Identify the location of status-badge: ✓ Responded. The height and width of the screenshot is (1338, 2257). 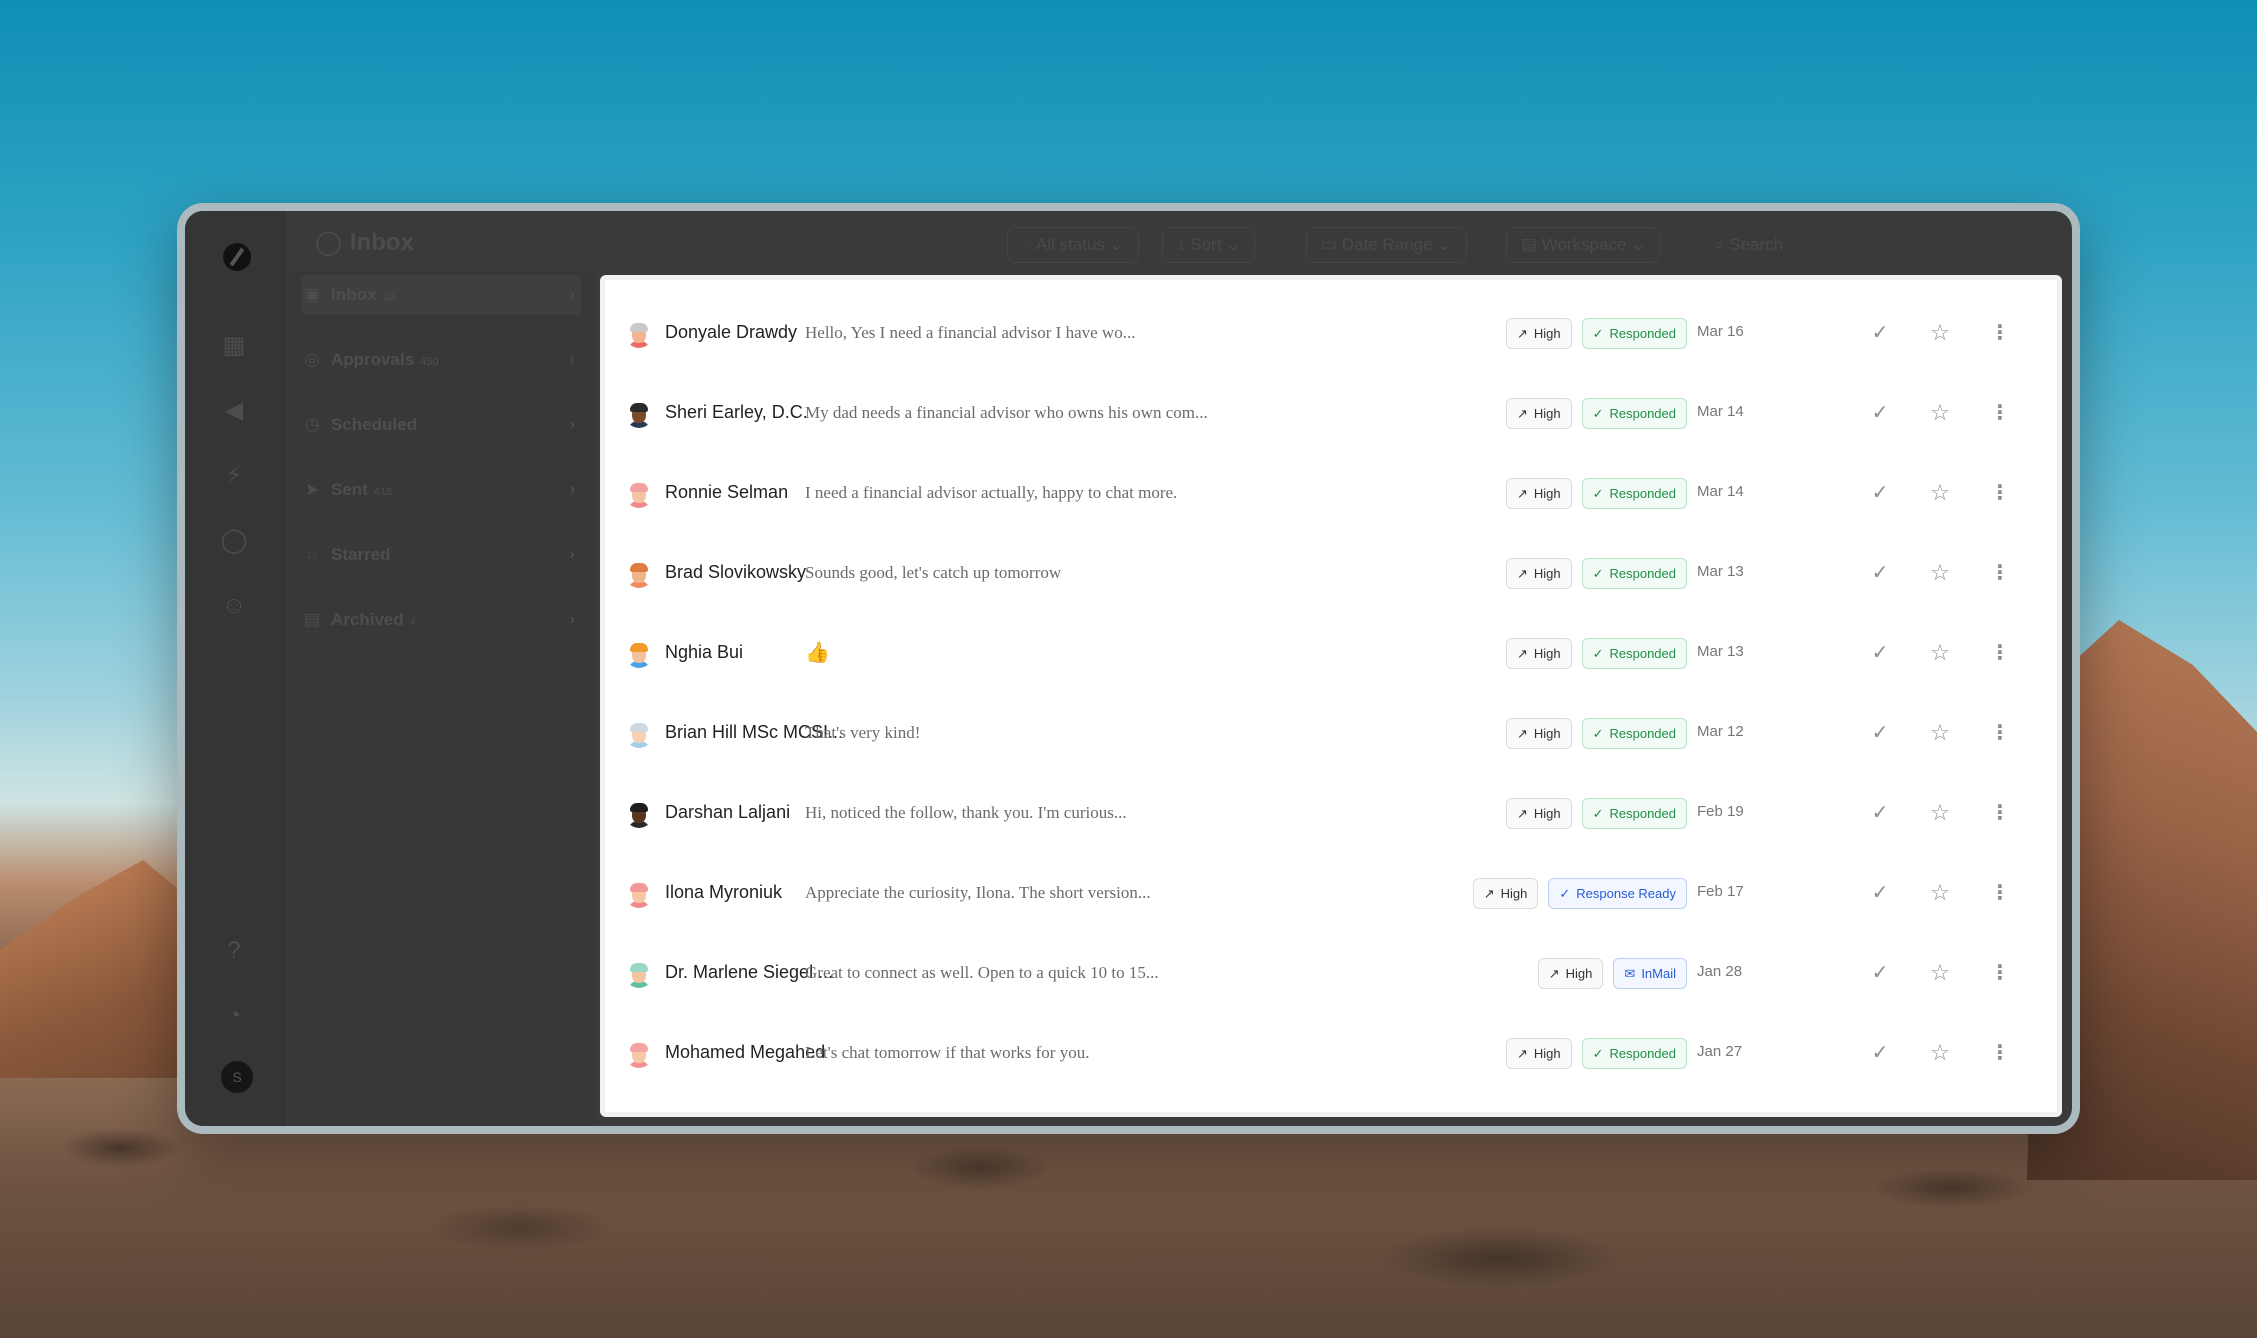
(1634, 1053).